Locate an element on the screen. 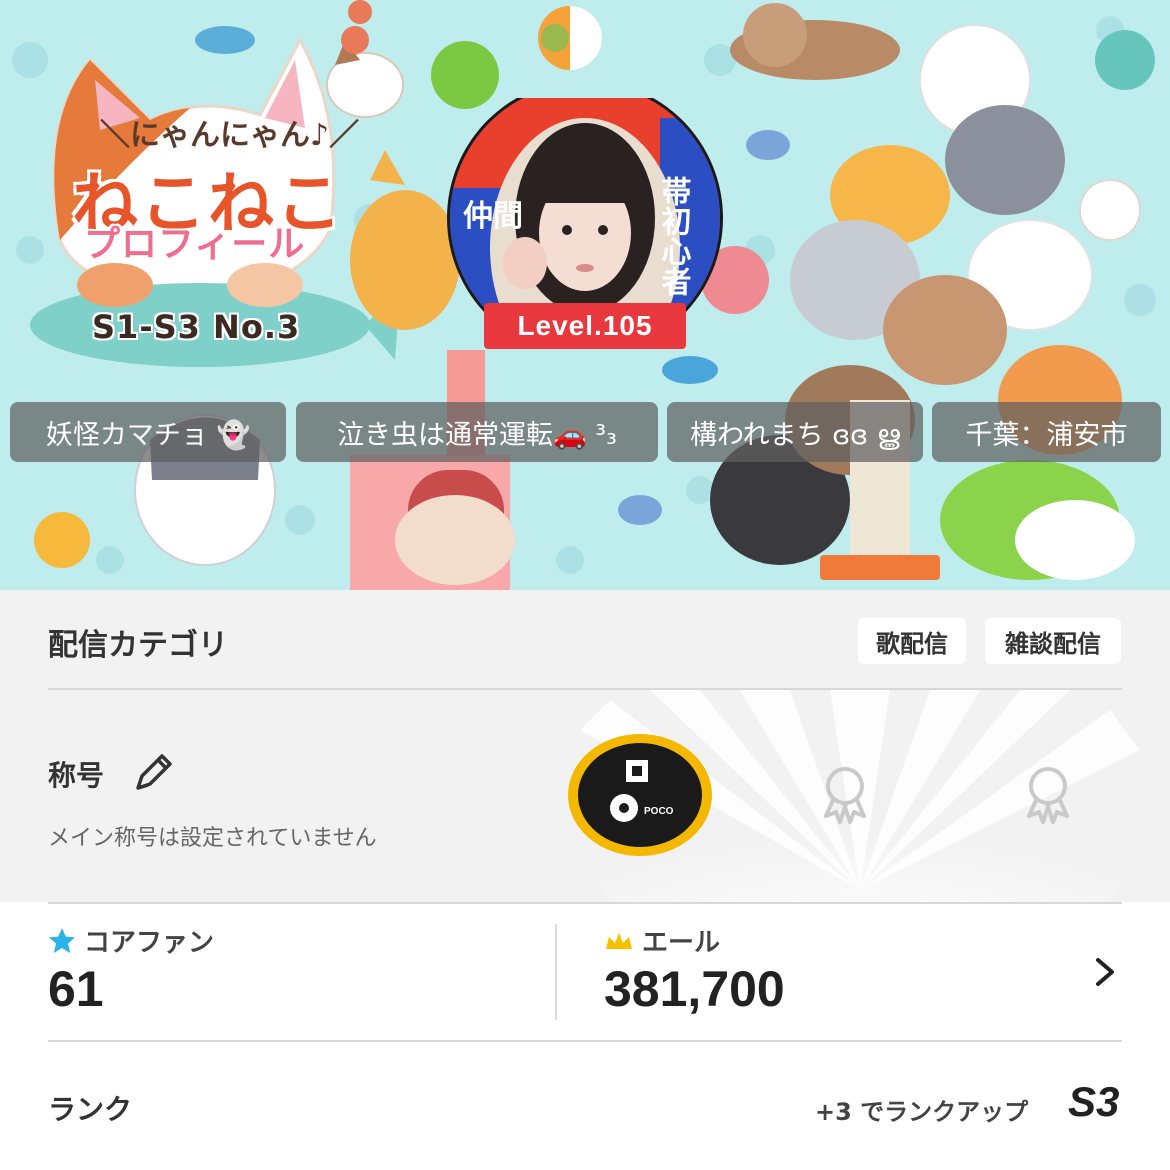  avatar-side-text-left: 仲間 is located at coordinates (493, 216).